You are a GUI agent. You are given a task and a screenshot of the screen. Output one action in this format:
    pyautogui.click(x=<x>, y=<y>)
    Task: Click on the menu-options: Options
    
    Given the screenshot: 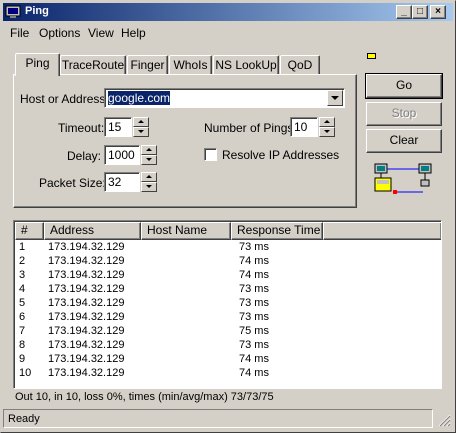 What is the action you would take?
    pyautogui.click(x=59, y=33)
    